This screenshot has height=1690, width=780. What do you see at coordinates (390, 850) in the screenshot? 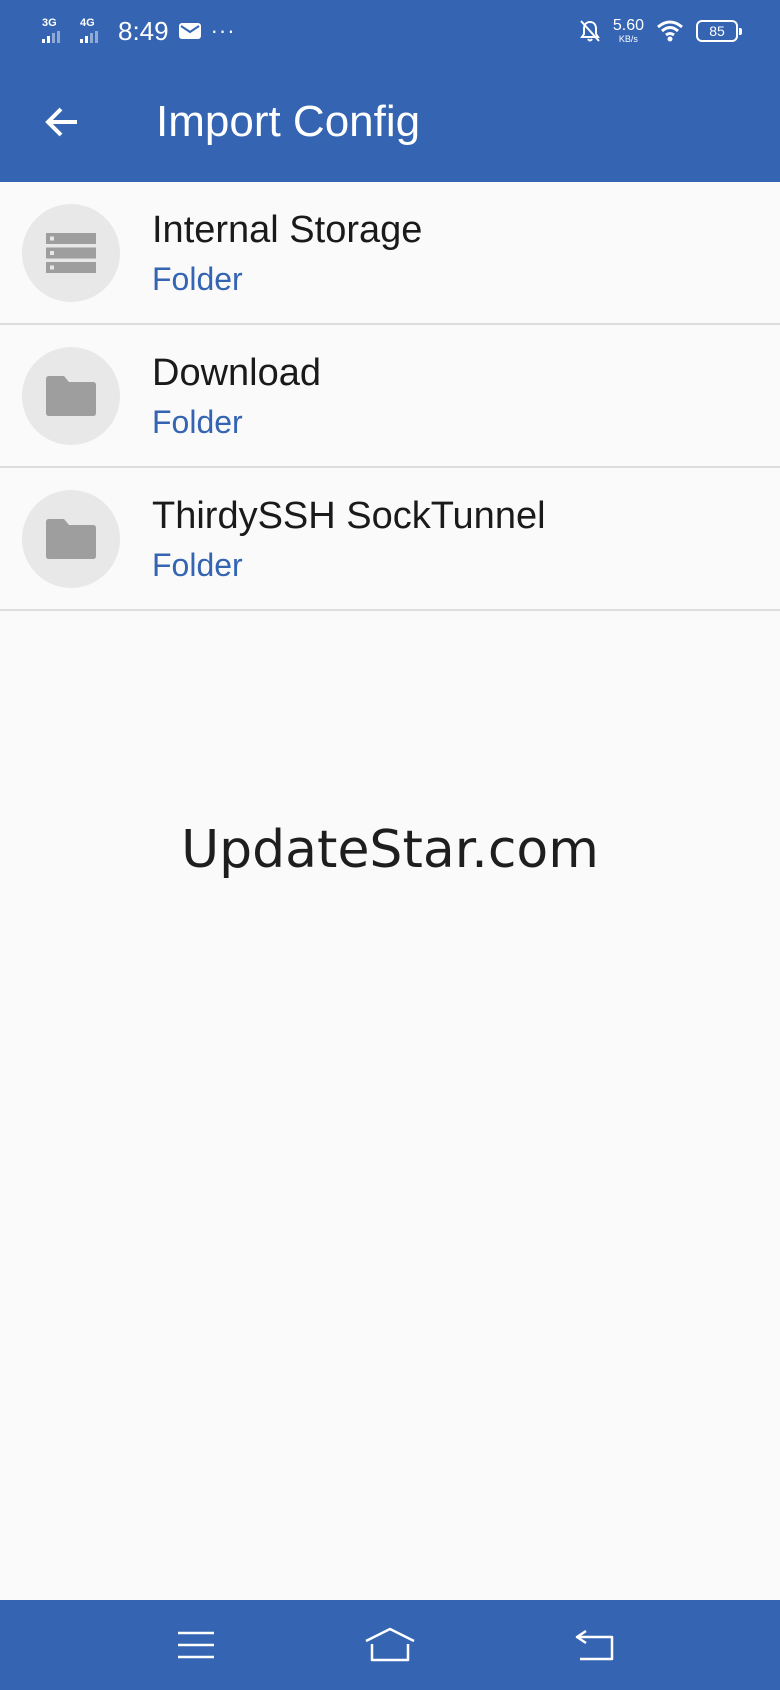
I see `watermark-text: UpdateStar.com` at bounding box center [390, 850].